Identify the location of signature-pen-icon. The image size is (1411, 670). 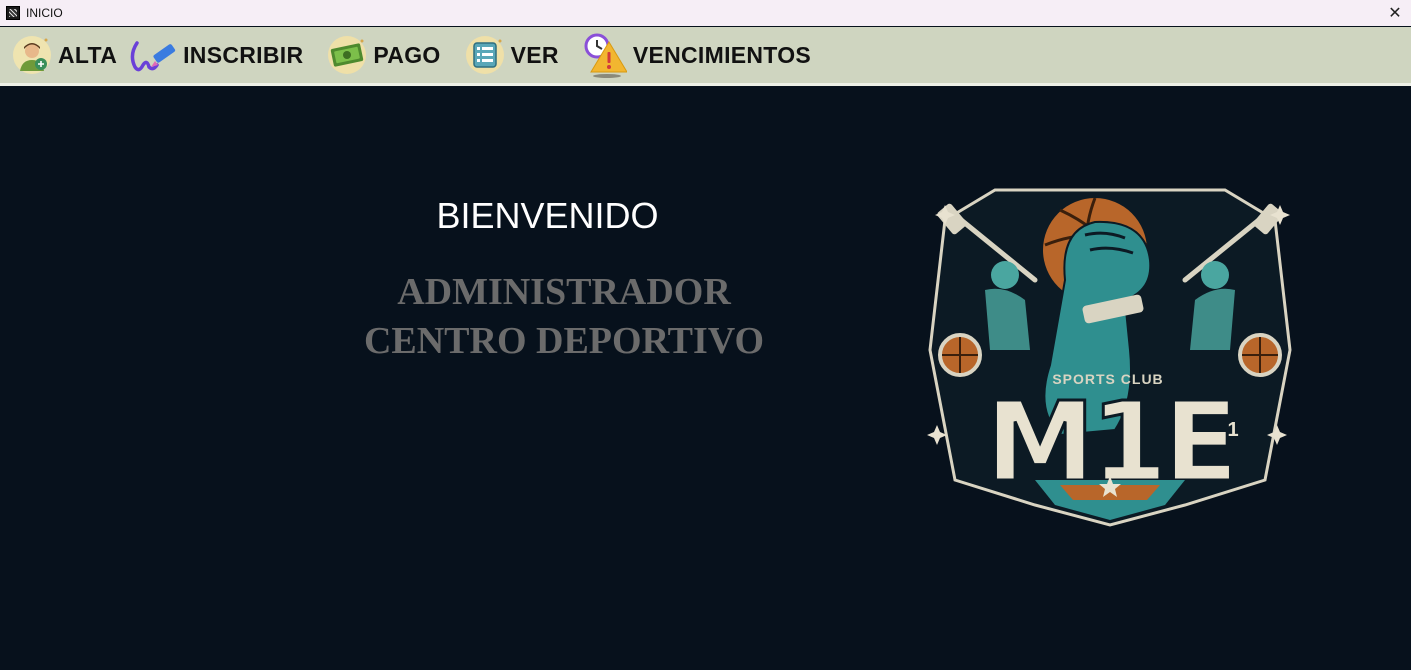
(153, 56).